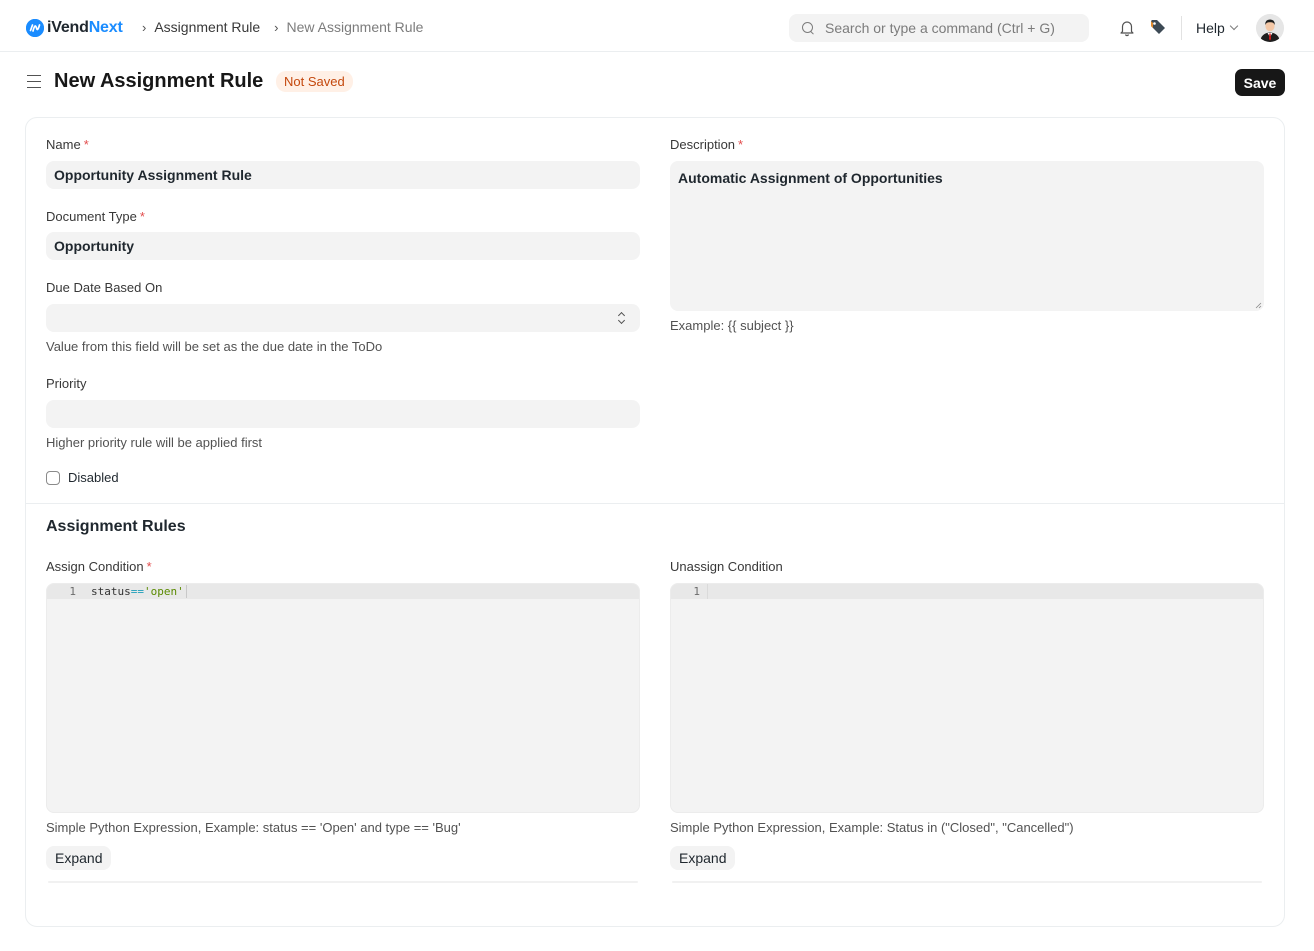 The image size is (1314, 951). Describe the element at coordinates (343, 318) in the screenshot. I see `due-date-based-on-select` at that location.